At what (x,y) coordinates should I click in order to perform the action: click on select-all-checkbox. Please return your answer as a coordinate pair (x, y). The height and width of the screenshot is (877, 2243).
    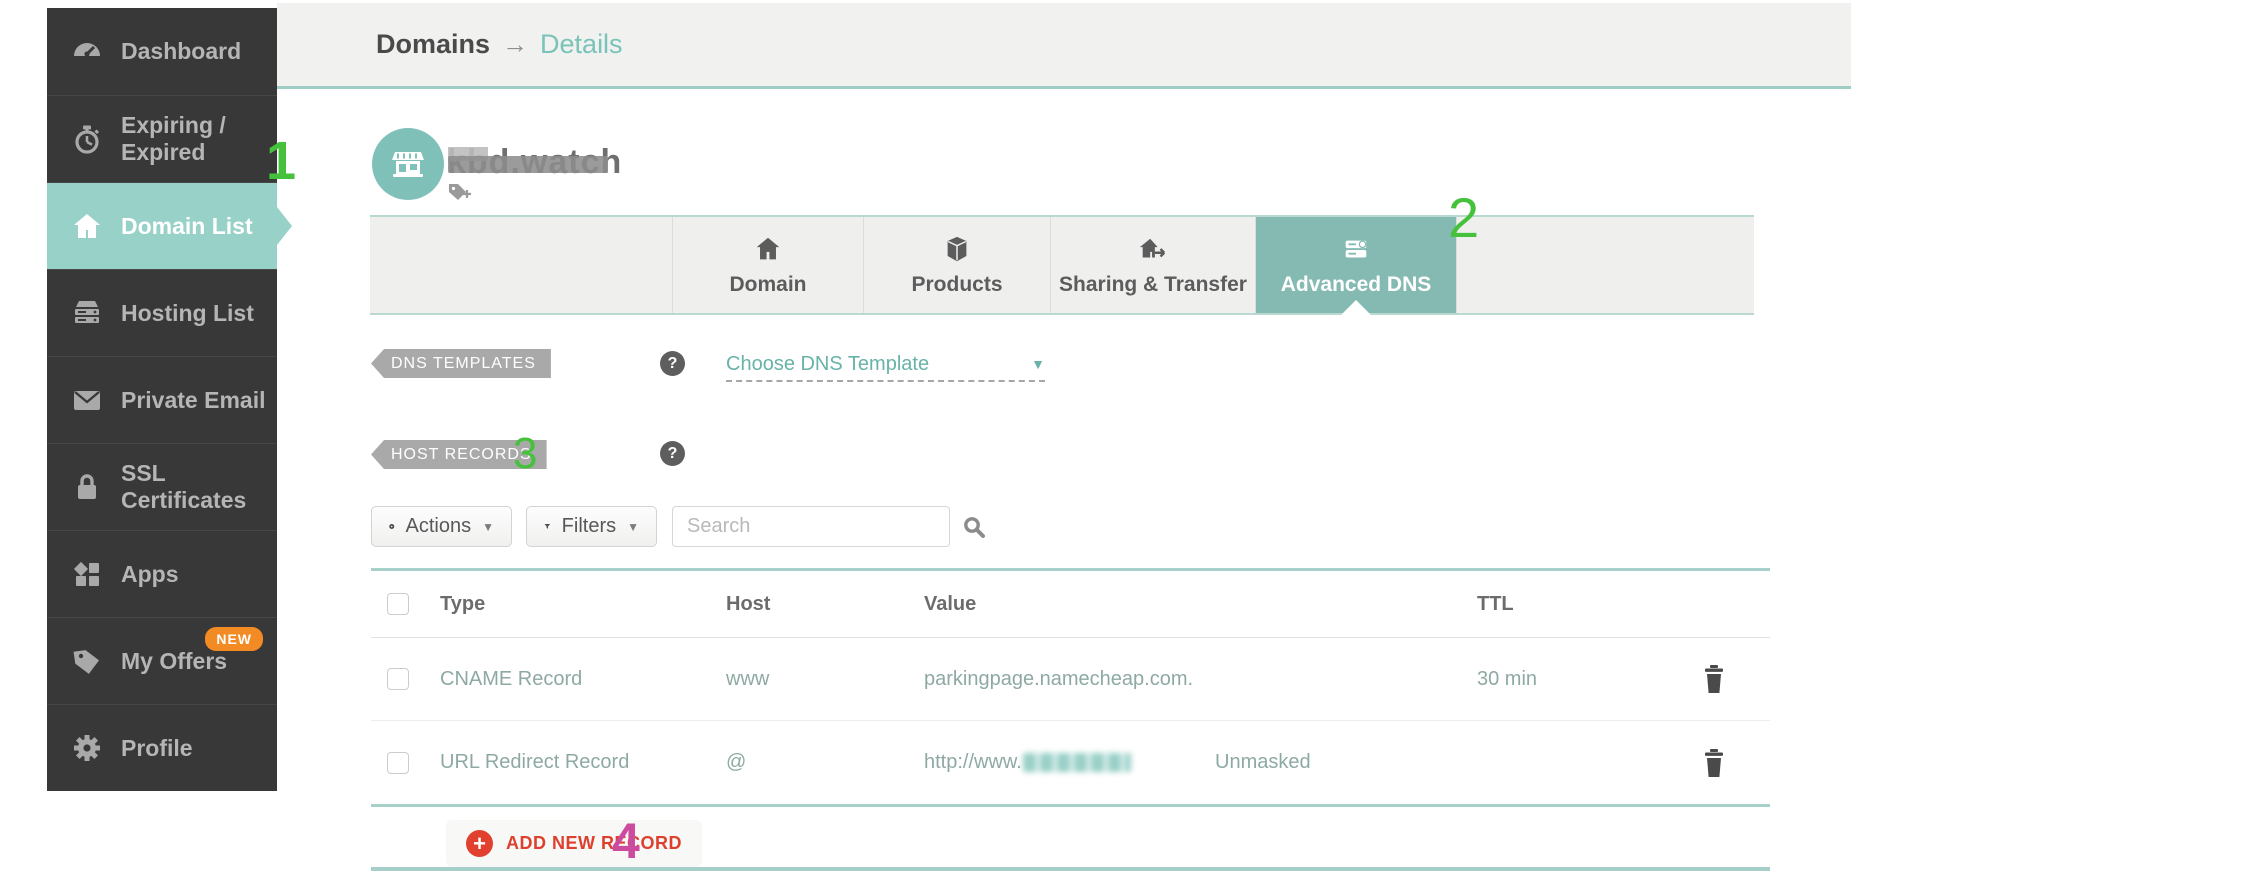
    Looking at the image, I should click on (398, 604).